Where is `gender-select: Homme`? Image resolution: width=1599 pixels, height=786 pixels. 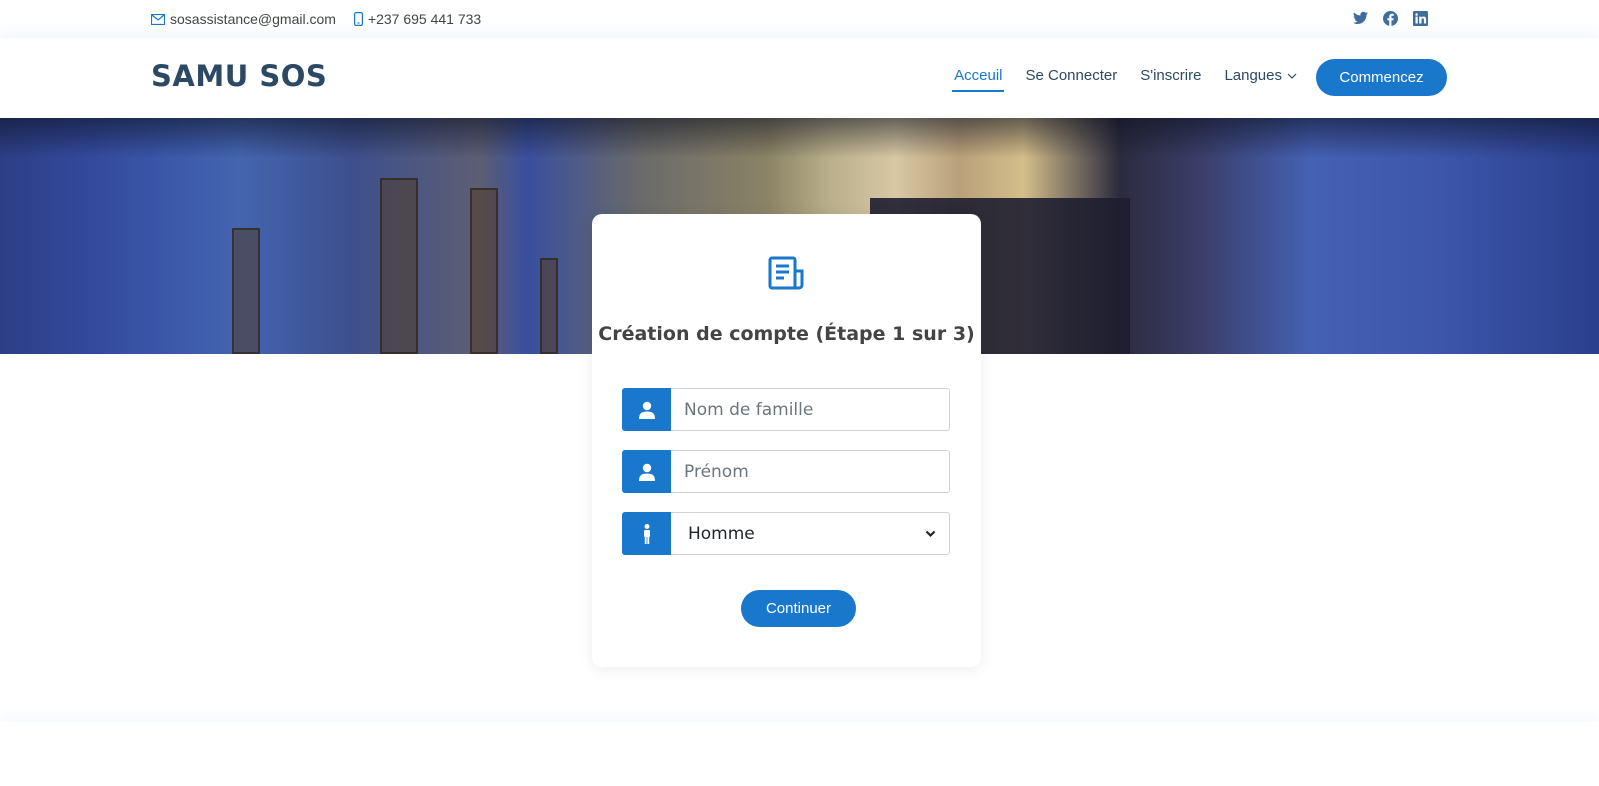
gender-select: Homme is located at coordinates (810, 533).